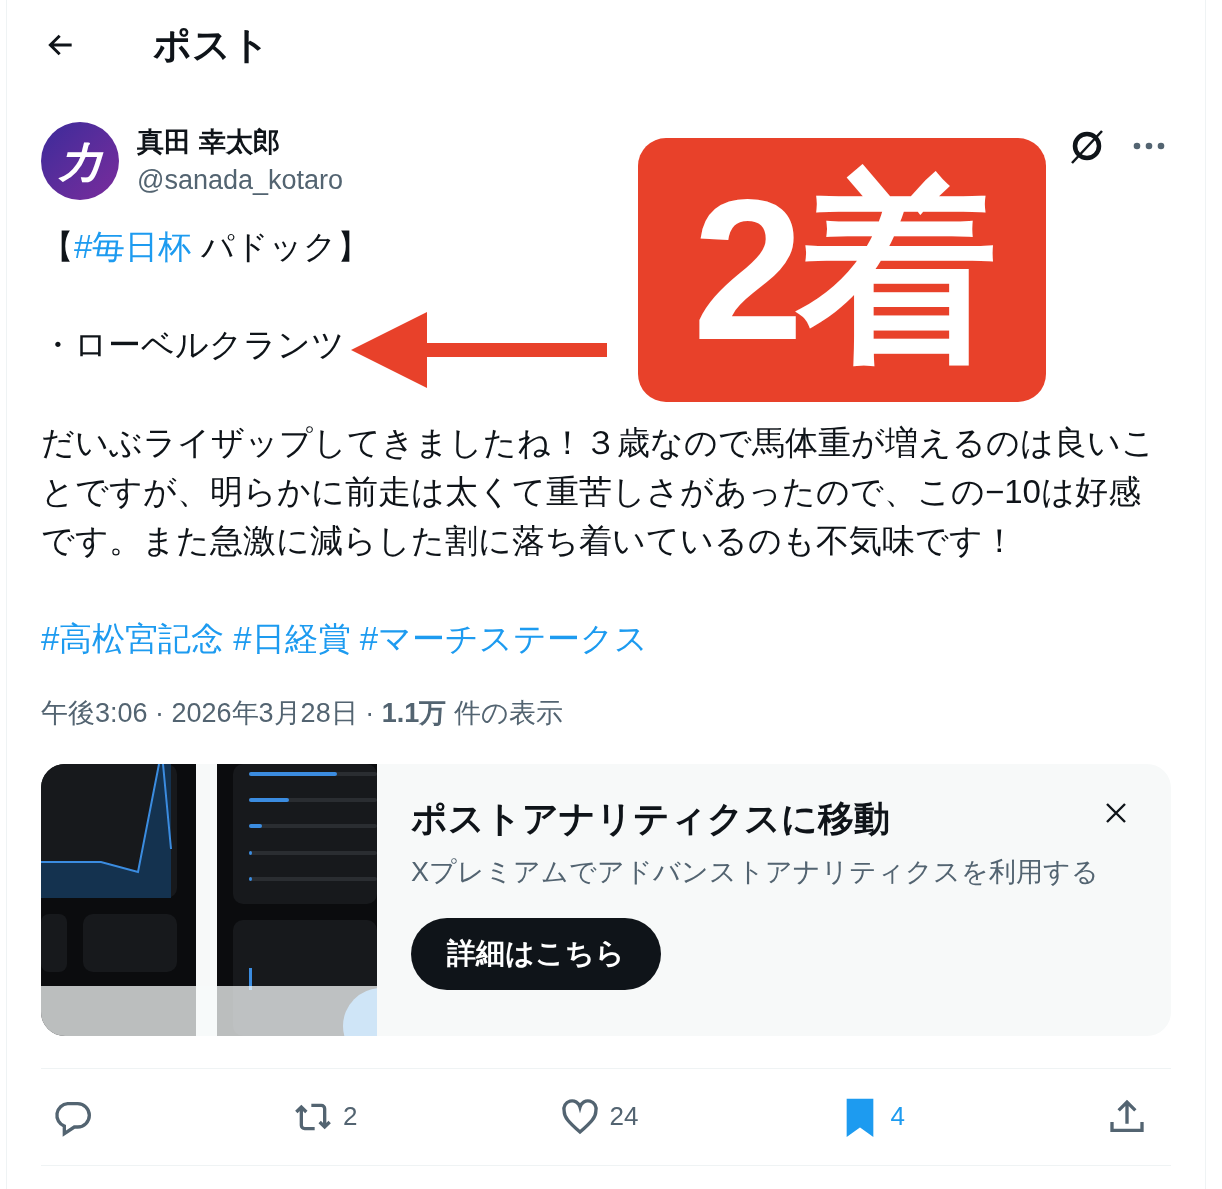 Image resolution: width=1222 pixels, height=1189 pixels. I want to click on more-icon, so click(1149, 146).